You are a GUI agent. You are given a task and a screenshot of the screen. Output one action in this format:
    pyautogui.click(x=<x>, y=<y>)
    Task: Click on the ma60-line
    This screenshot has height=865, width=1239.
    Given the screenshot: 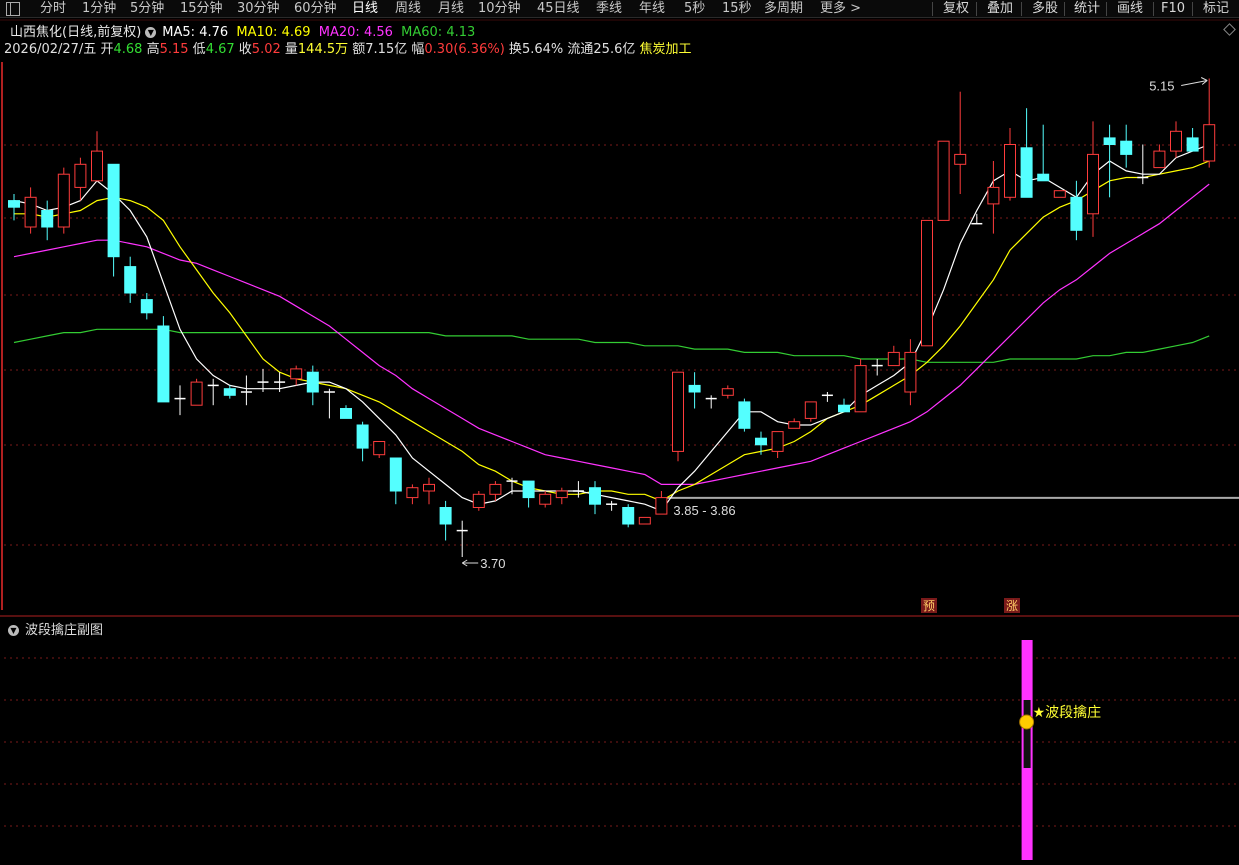 What is the action you would take?
    pyautogui.click(x=611, y=345)
    